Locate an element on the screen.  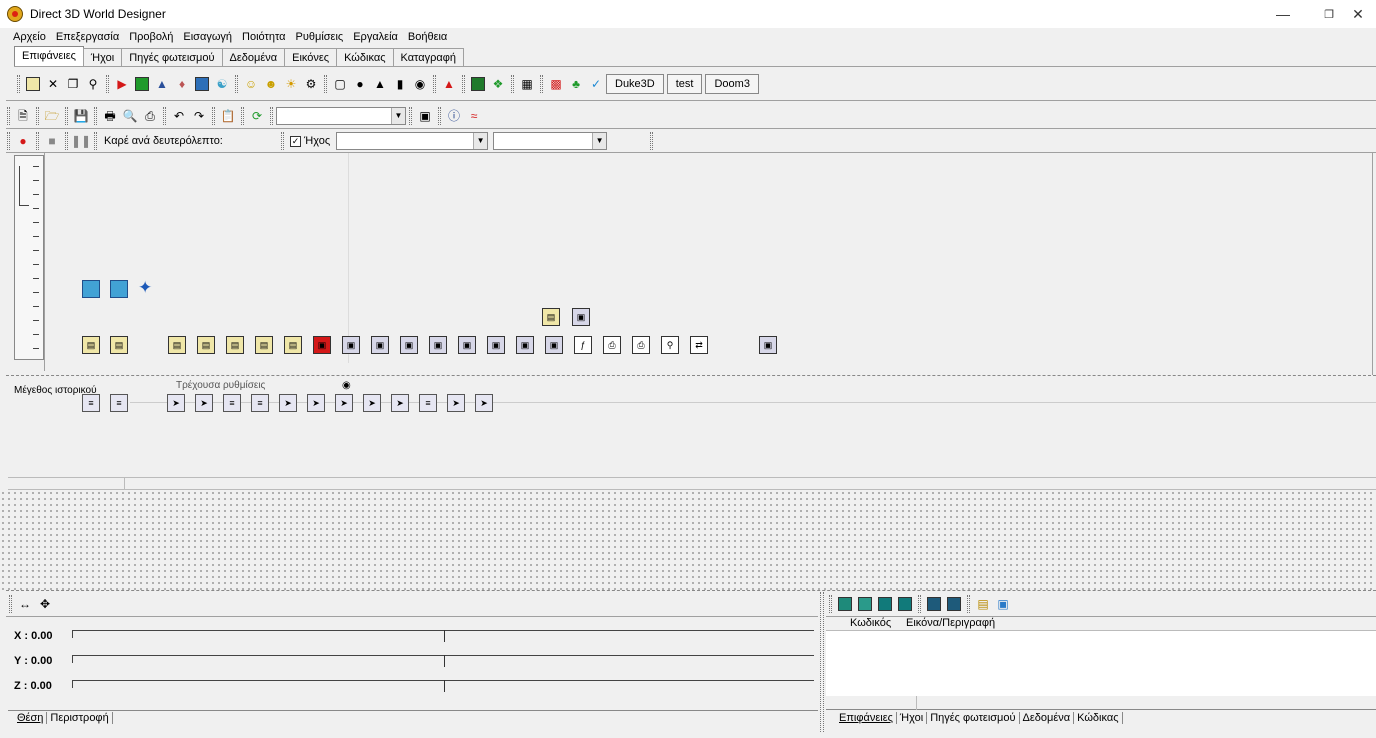
column-code: Κωδικός is located at coordinates (878, 623).